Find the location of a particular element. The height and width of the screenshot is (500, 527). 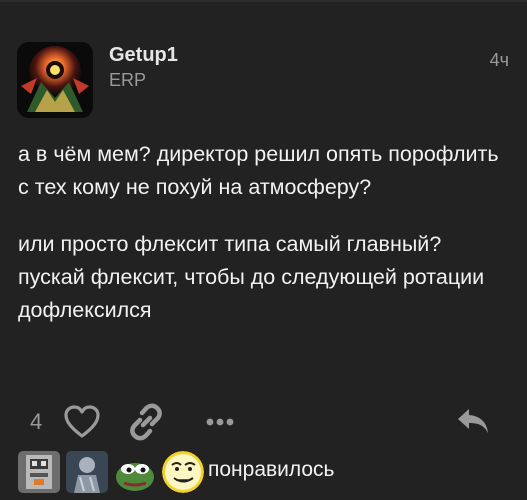

user-avatar is located at coordinates (55, 80).